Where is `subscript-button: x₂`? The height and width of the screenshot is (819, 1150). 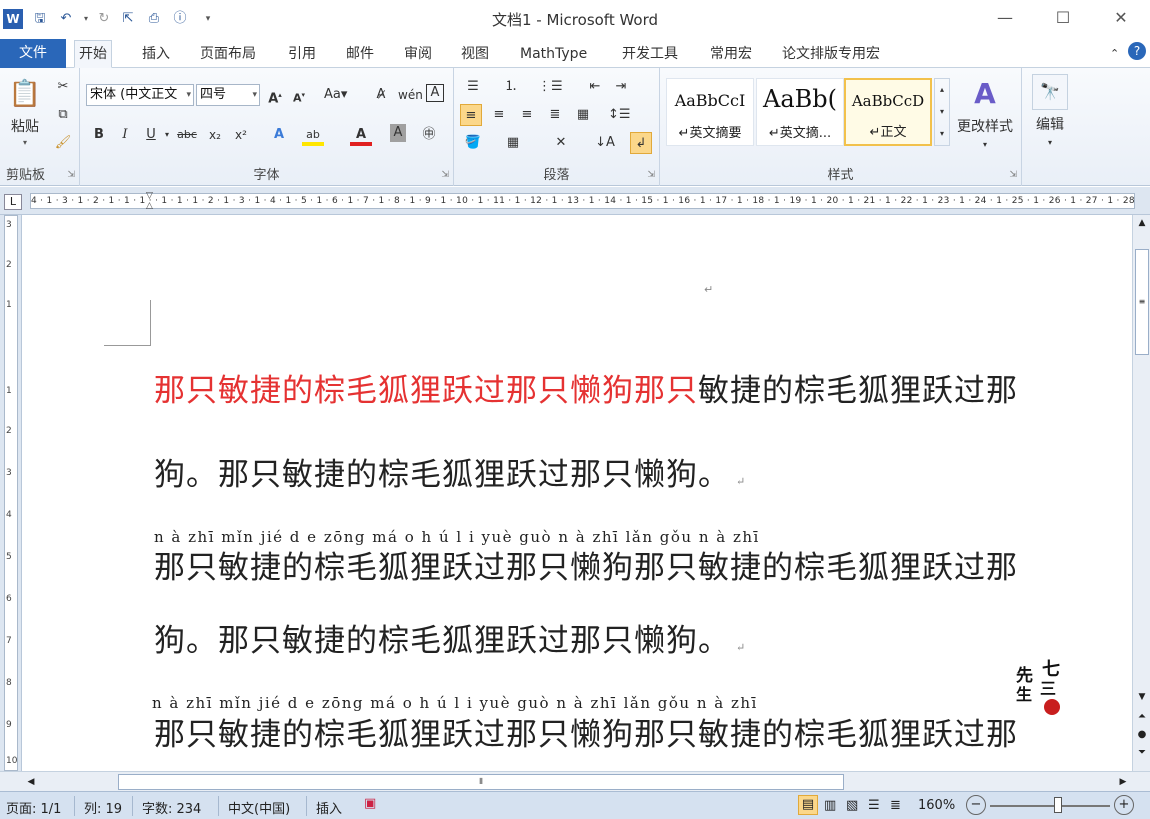 subscript-button: x₂ is located at coordinates (215, 135).